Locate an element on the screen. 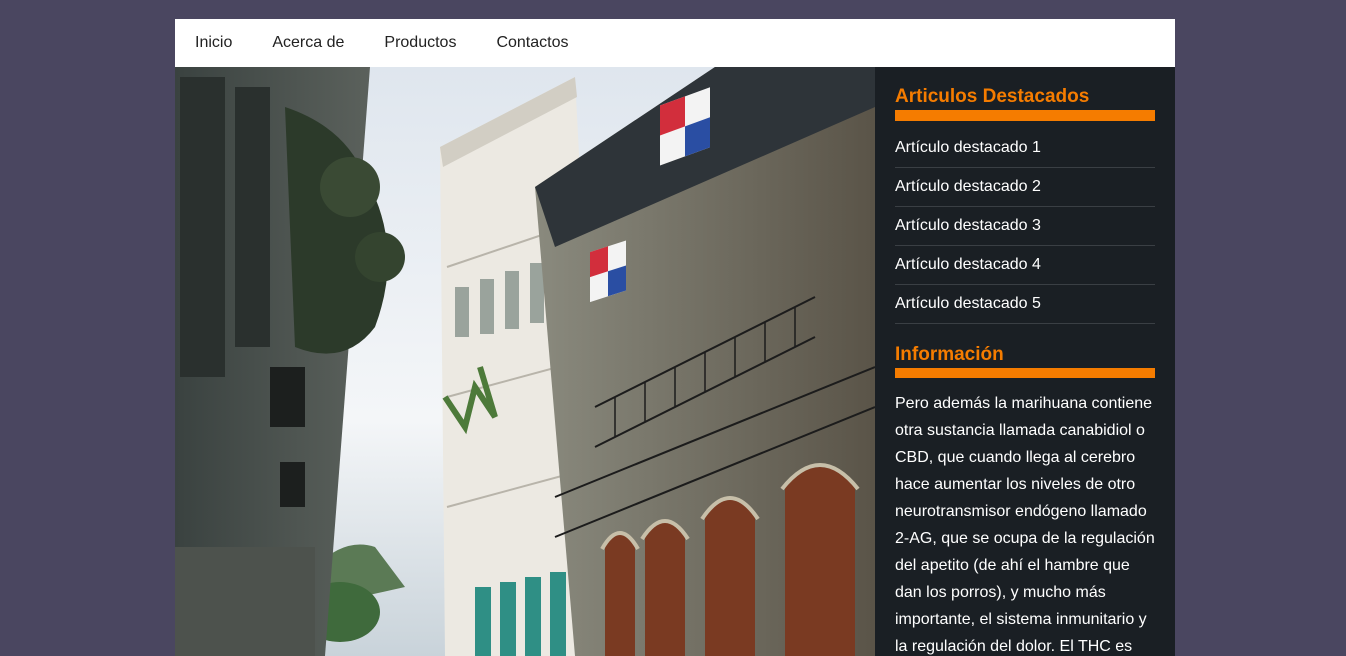 Image resolution: width=1346 pixels, height=656 pixels. featured-articles-title: Articulos Destacados is located at coordinates (1025, 103).